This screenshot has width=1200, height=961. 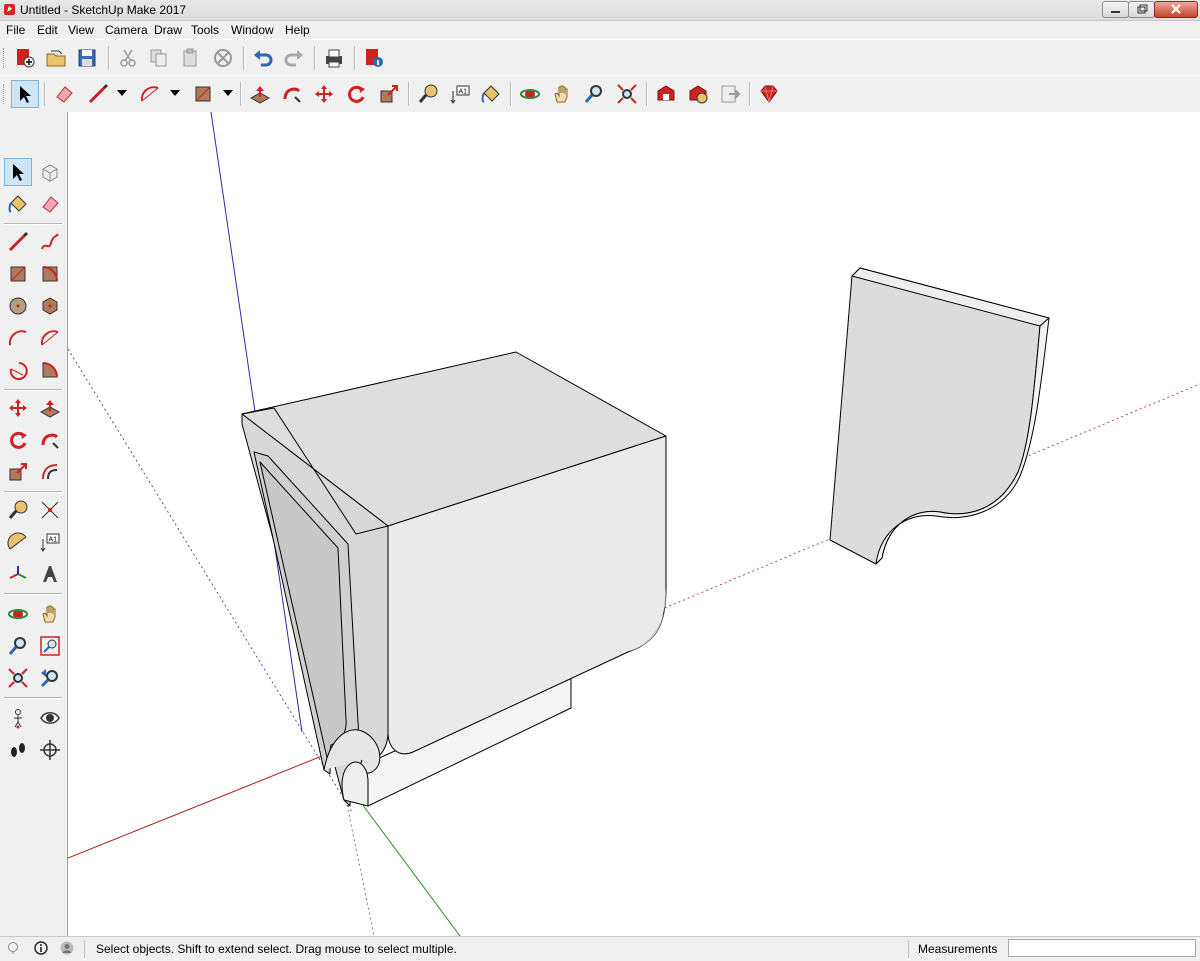 What do you see at coordinates (260, 94) in the screenshot?
I see `push-pull-tool-button` at bounding box center [260, 94].